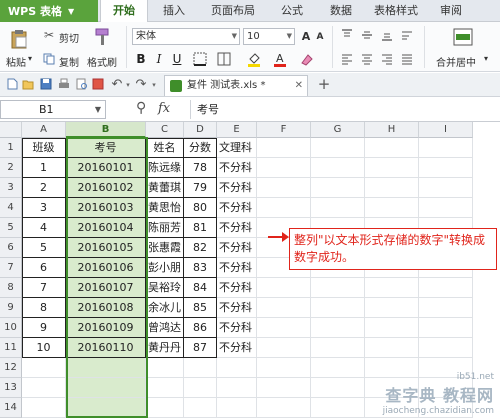  What do you see at coordinates (102, 61) in the screenshot?
I see `format-painter-button: 格式刷` at bounding box center [102, 61].